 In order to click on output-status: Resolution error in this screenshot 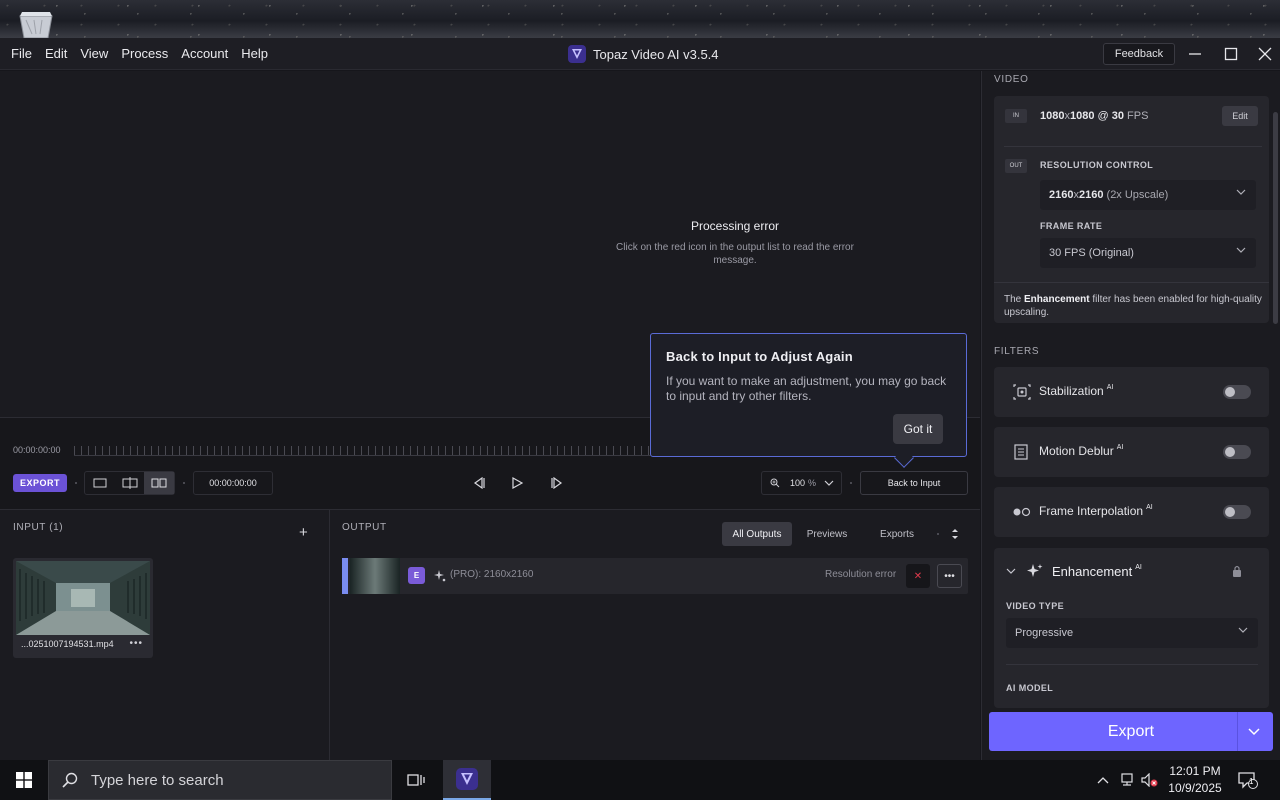, I will do `click(861, 574)`.